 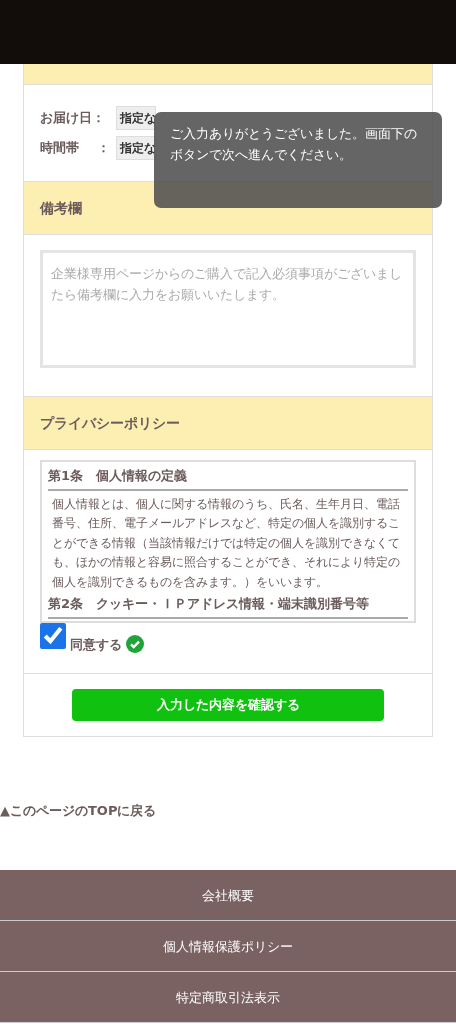 What do you see at coordinates (136, 118) in the screenshot?
I see `delivery-select: 指定な` at bounding box center [136, 118].